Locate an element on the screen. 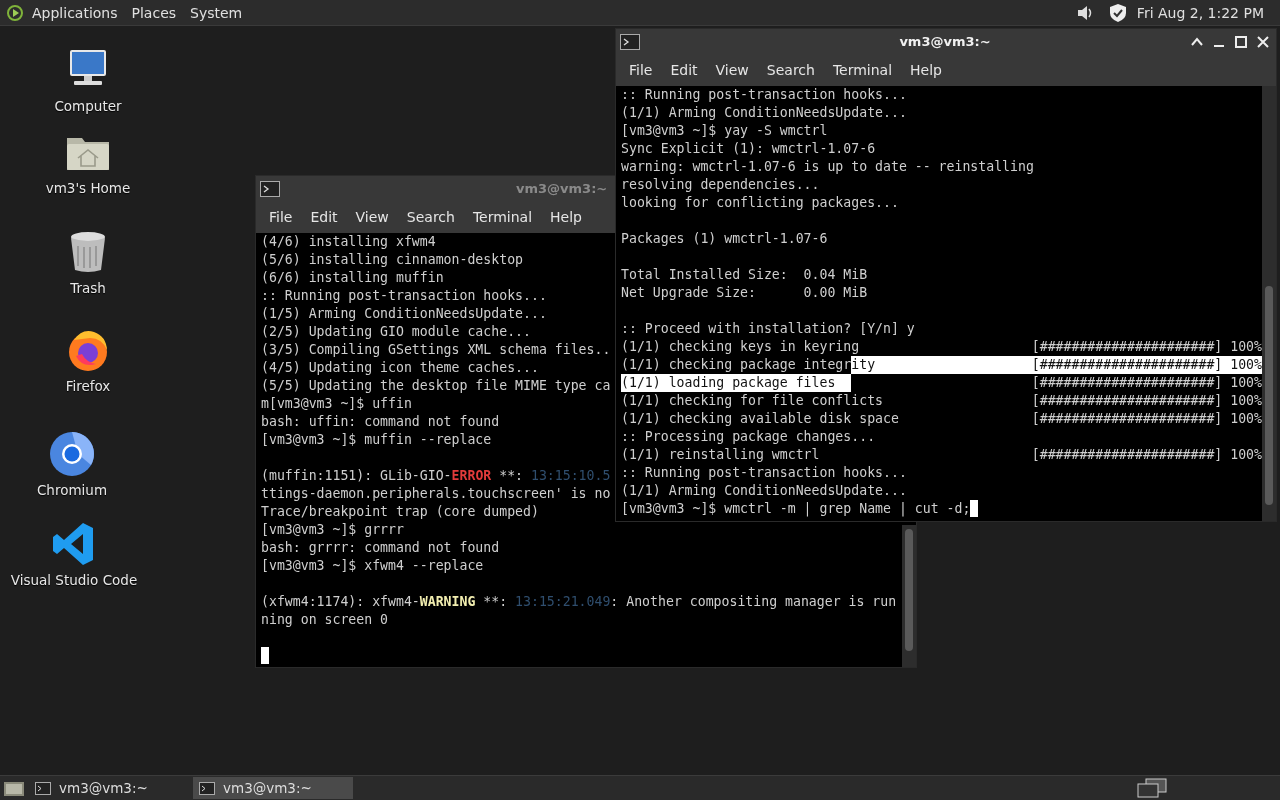 The height and width of the screenshot is (800, 1280). terminal-line: (6/6) installing muffin is located at coordinates (352, 277).